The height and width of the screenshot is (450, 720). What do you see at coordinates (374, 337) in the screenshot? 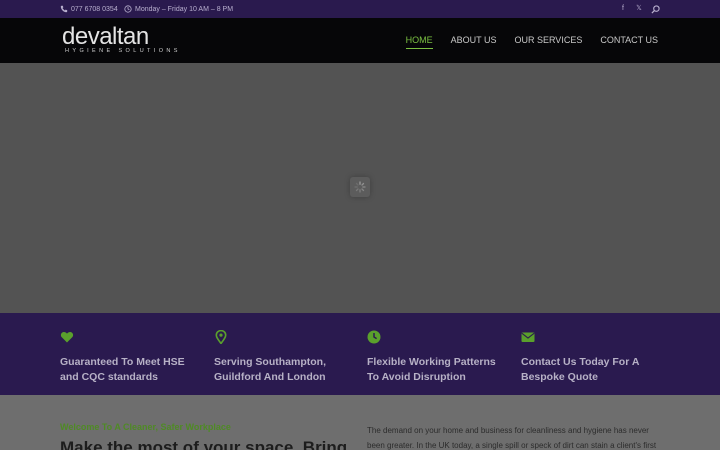
I see `clock-icon` at bounding box center [374, 337].